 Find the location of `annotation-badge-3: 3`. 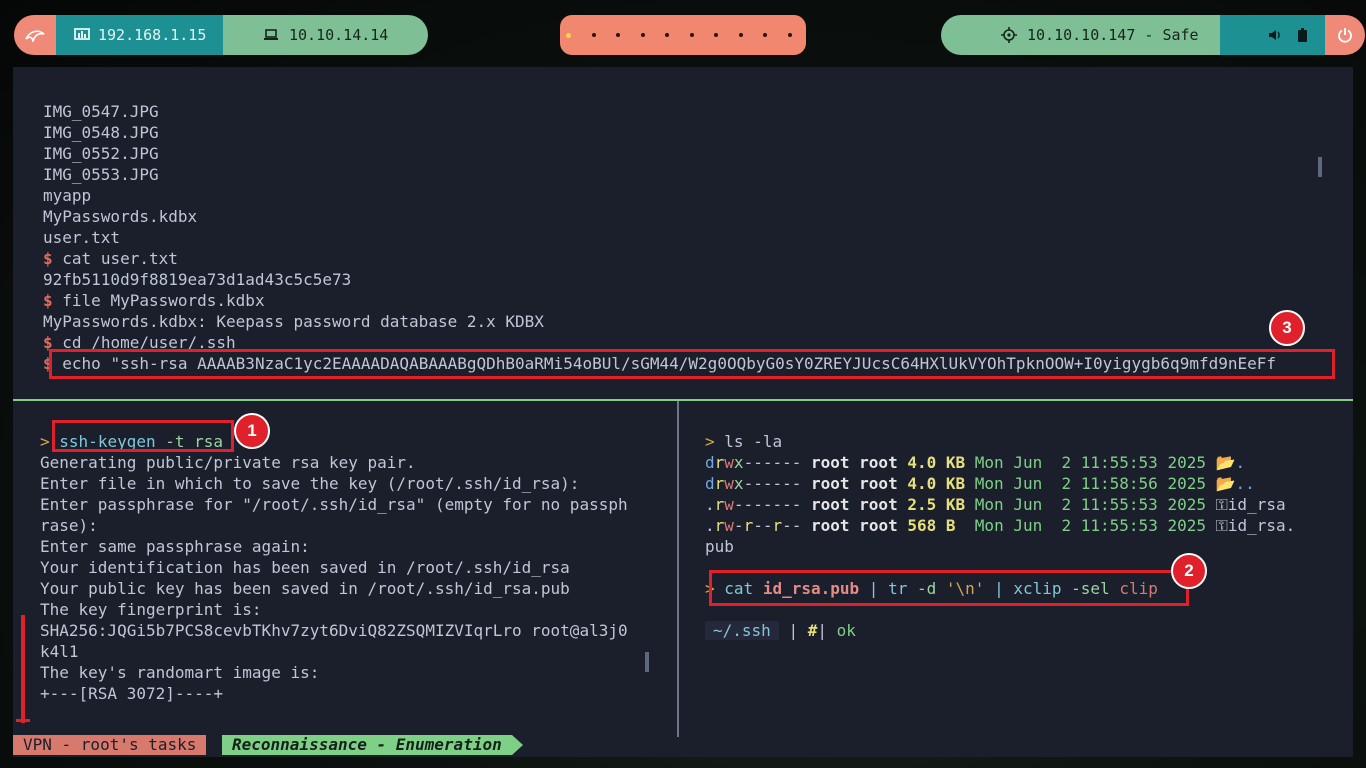

annotation-badge-3: 3 is located at coordinates (1287, 328).